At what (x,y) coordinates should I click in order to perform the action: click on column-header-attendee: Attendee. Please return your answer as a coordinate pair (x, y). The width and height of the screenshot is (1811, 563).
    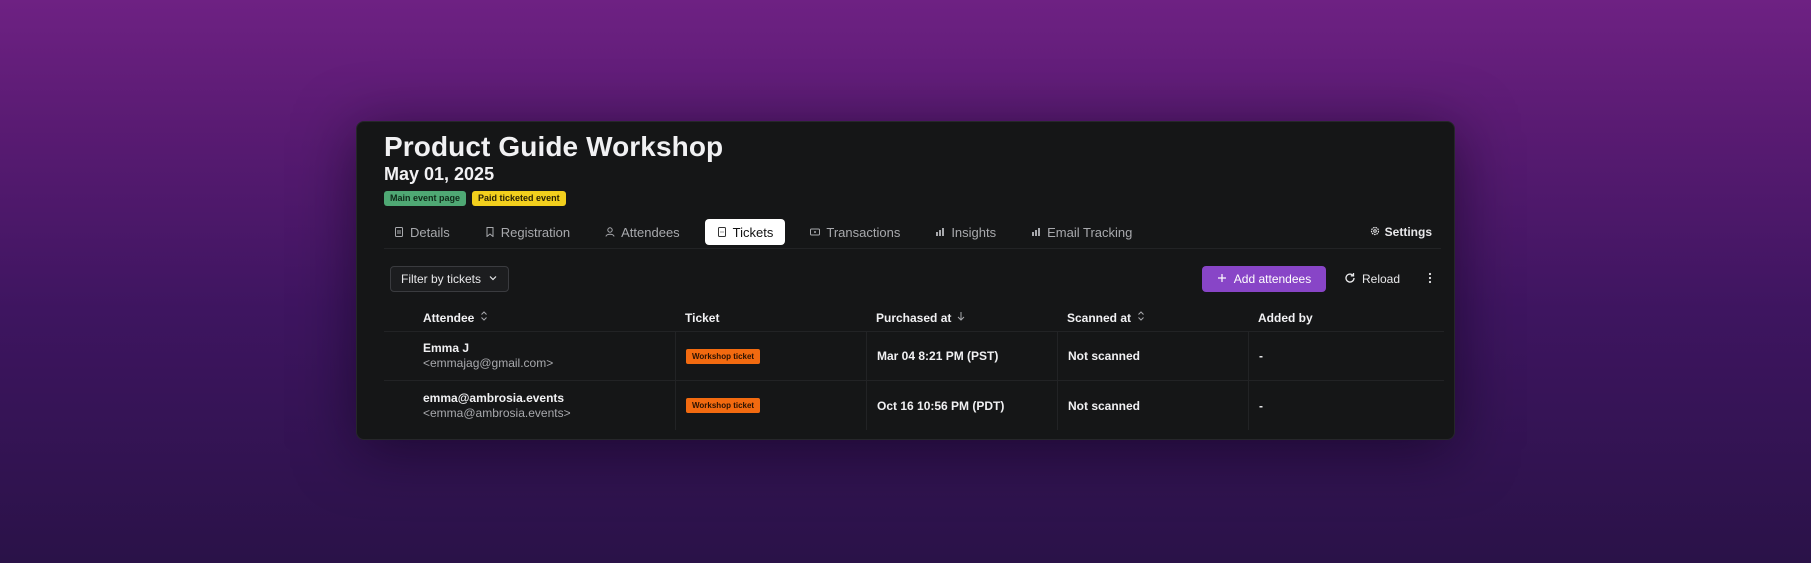
    Looking at the image, I should click on (529, 317).